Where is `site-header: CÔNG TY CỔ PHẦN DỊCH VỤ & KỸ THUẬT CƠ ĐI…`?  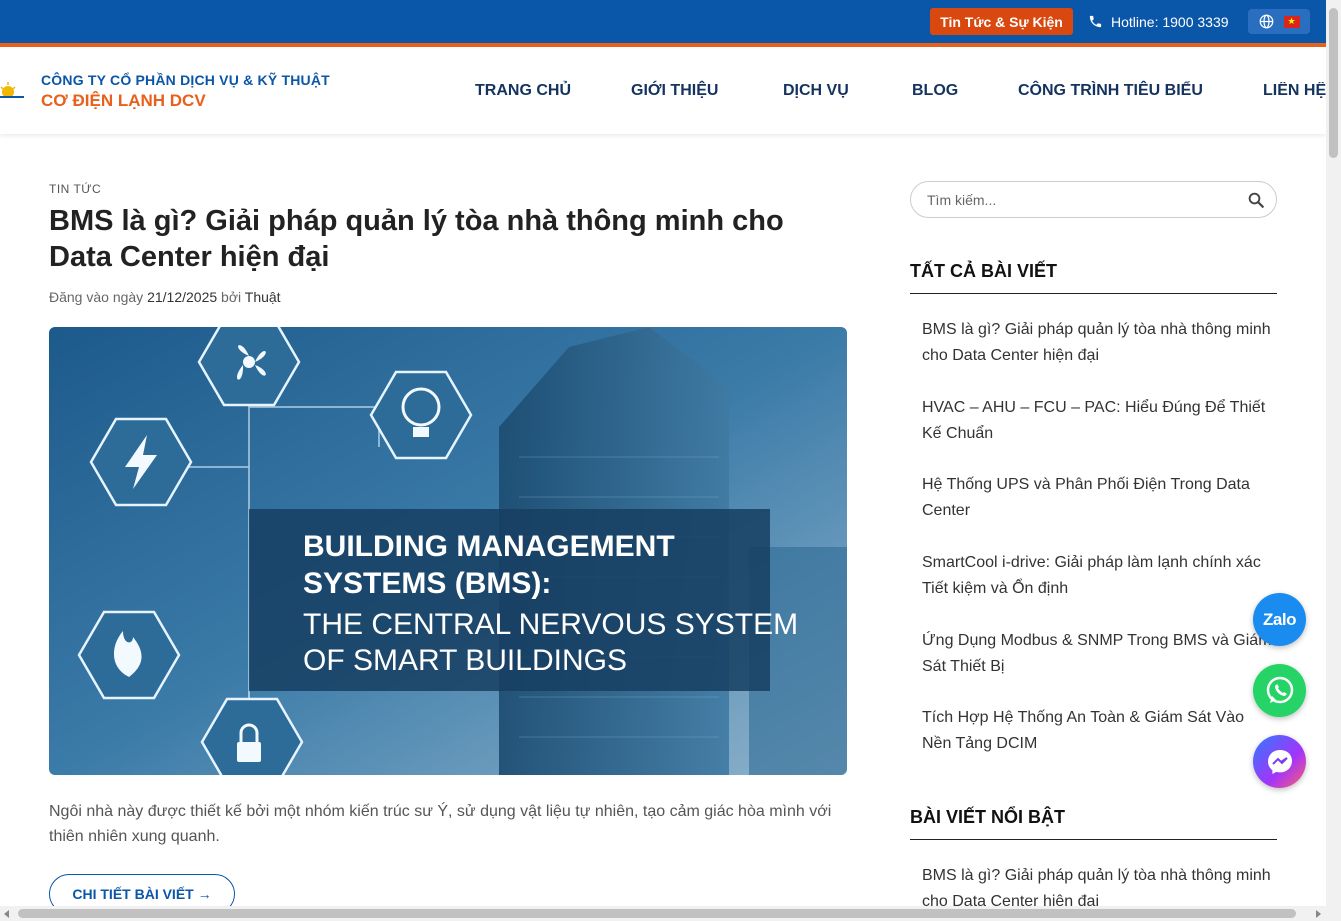
site-header: CÔNG TY CỔ PHẦN DỊCH VỤ & KỸ THUẬT CƠ ĐI… is located at coordinates (663, 90).